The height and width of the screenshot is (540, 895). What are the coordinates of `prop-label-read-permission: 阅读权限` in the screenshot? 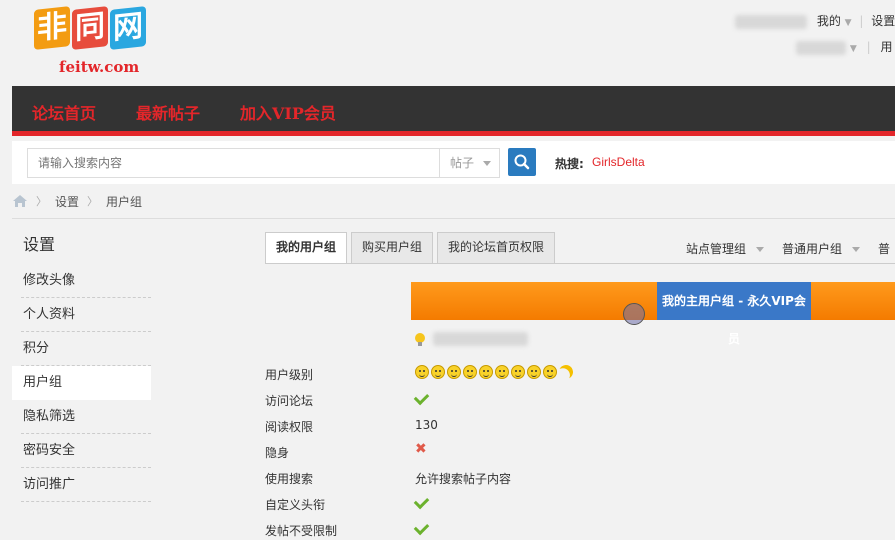 It's located at (289, 427).